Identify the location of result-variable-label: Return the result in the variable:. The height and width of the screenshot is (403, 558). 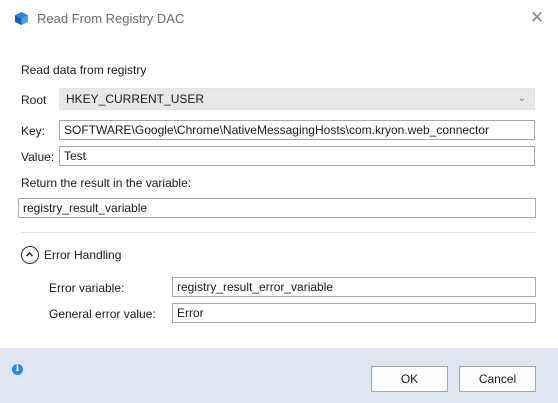
(106, 183).